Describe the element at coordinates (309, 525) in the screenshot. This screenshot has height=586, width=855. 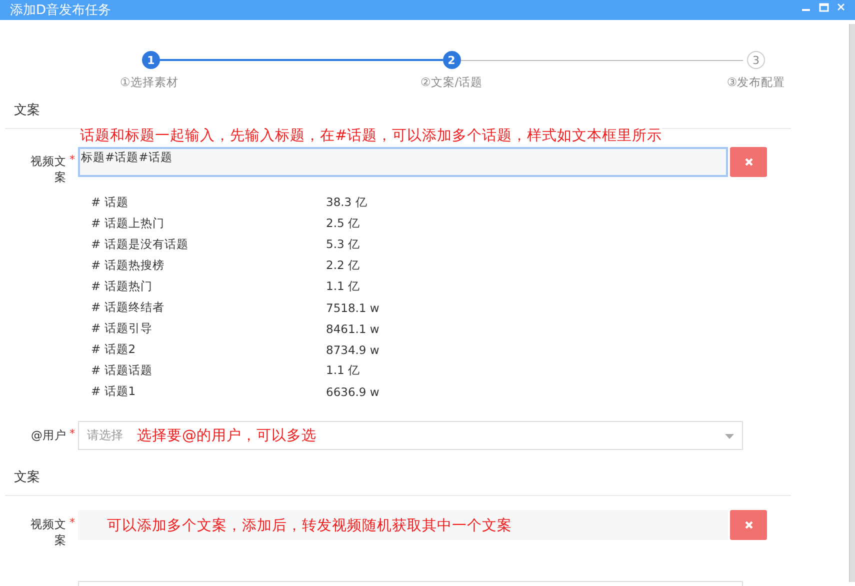
I see `annotation: 可以添加多个文案，添加后，转发视频随机获取其中一个文案` at that location.